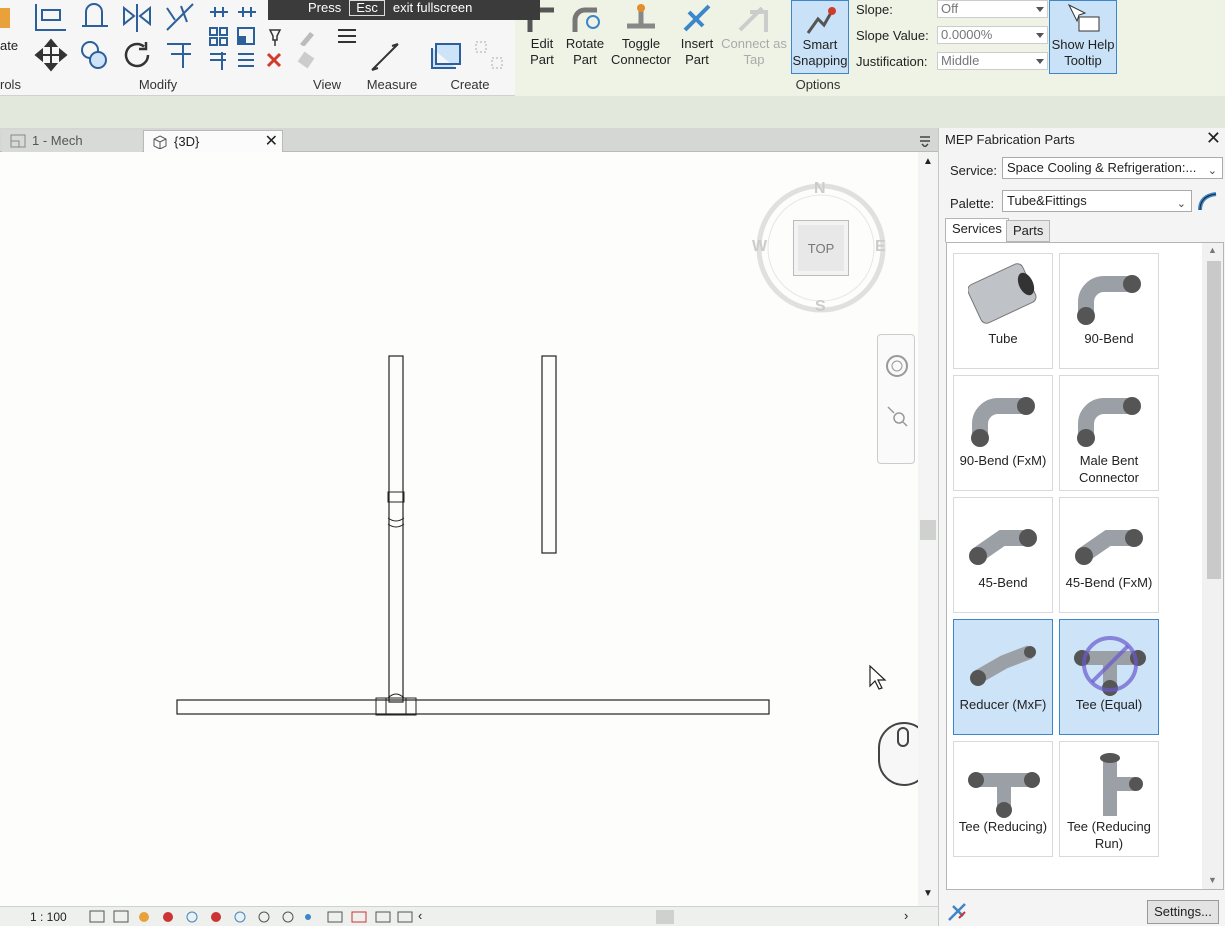 The width and height of the screenshot is (1225, 926). What do you see at coordinates (754, 59) in the screenshot?
I see `connect-as-tap-label-2: Tap` at bounding box center [754, 59].